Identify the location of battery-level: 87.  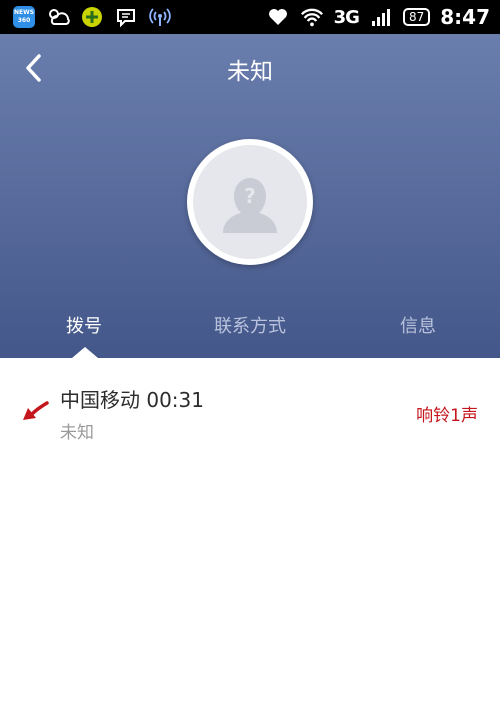
(416, 17).